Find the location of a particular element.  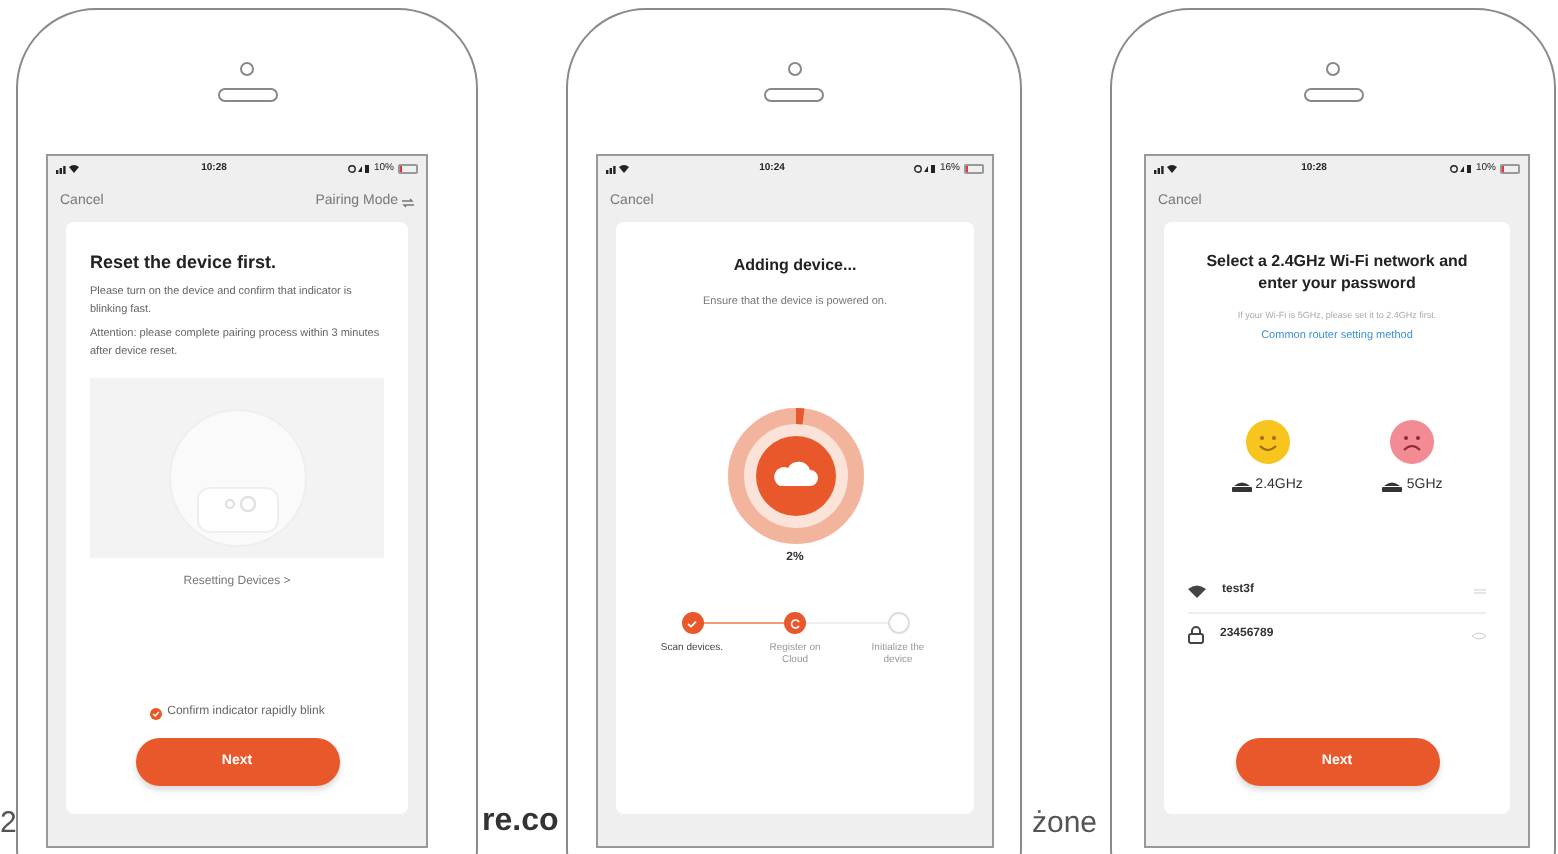

eye-icon is located at coordinates (1479, 635).